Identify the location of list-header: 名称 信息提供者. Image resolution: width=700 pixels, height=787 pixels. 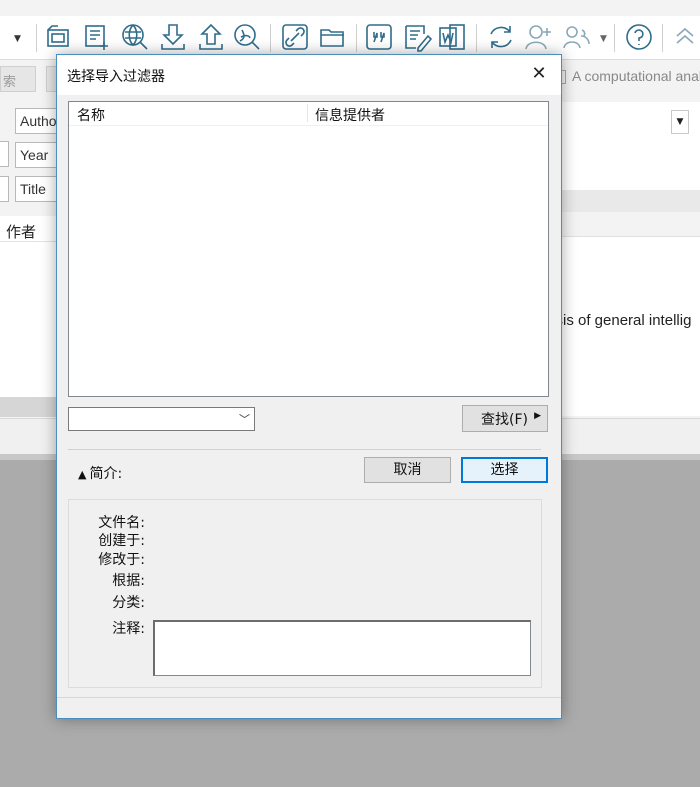
(308, 114).